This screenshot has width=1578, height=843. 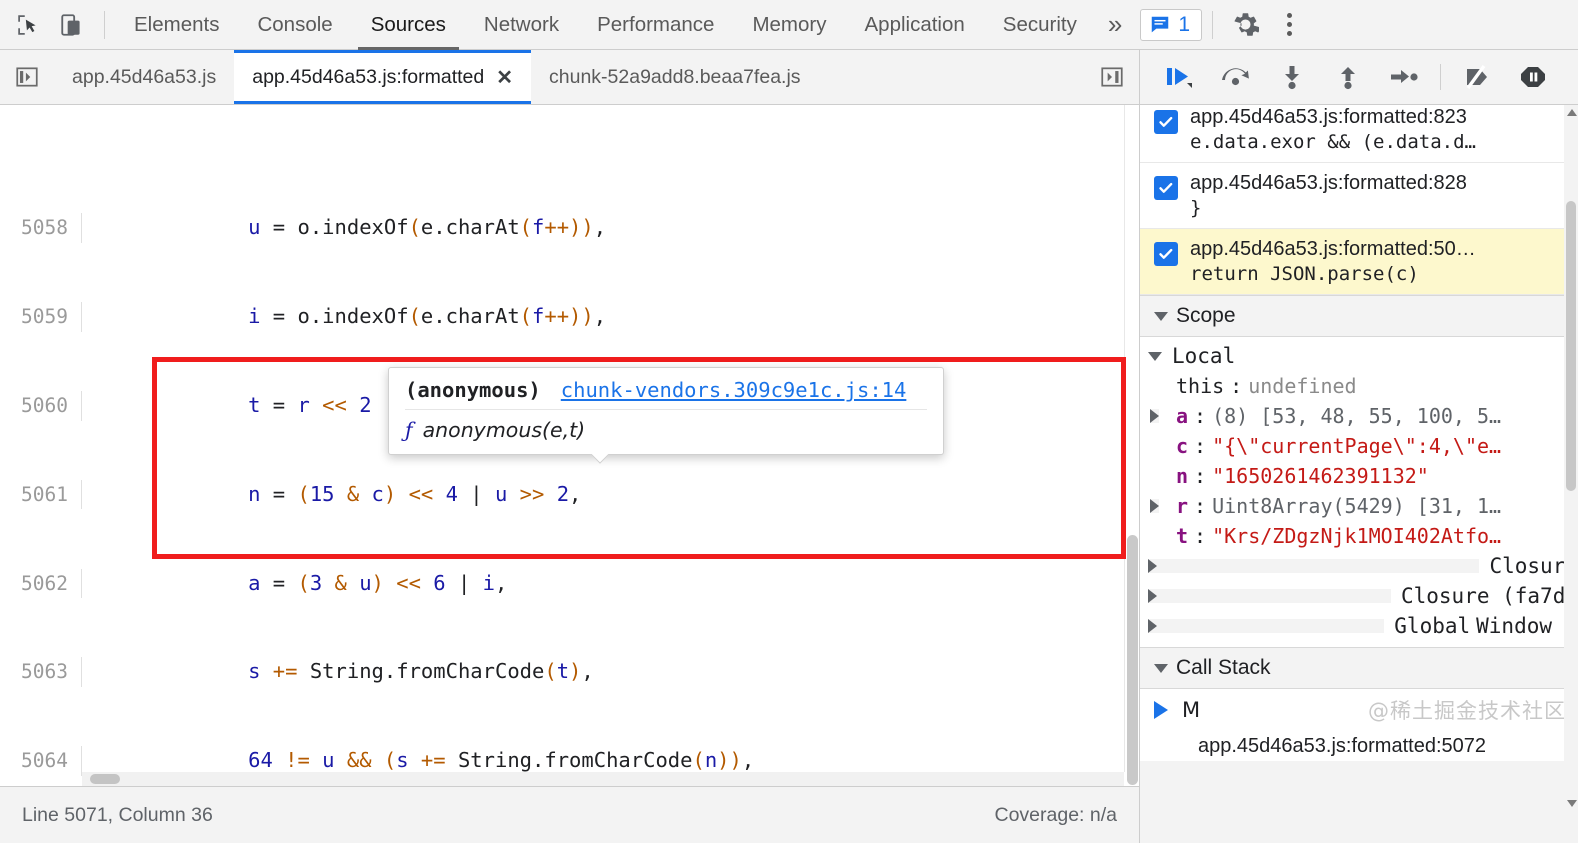 What do you see at coordinates (144, 77) in the screenshot?
I see `file-tab-app-js: app.45d46a53.js` at bounding box center [144, 77].